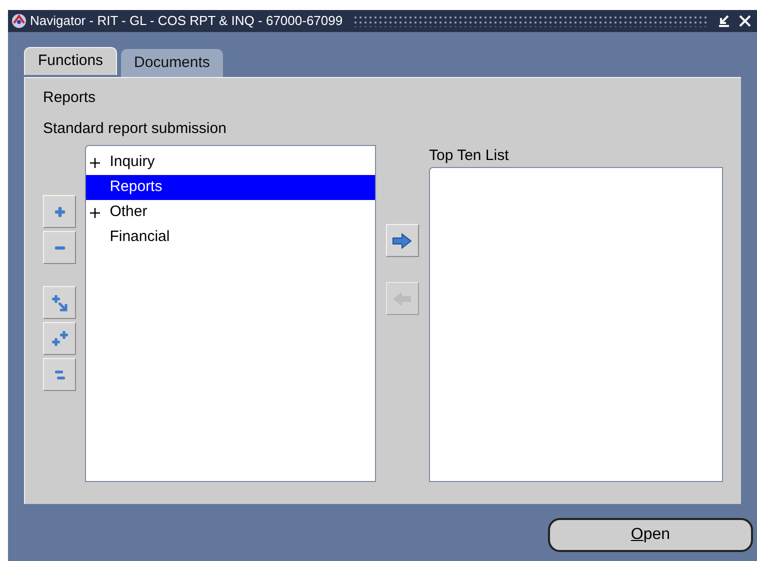 This screenshot has height=561, width=757. I want to click on open-button: Open, so click(650, 535).